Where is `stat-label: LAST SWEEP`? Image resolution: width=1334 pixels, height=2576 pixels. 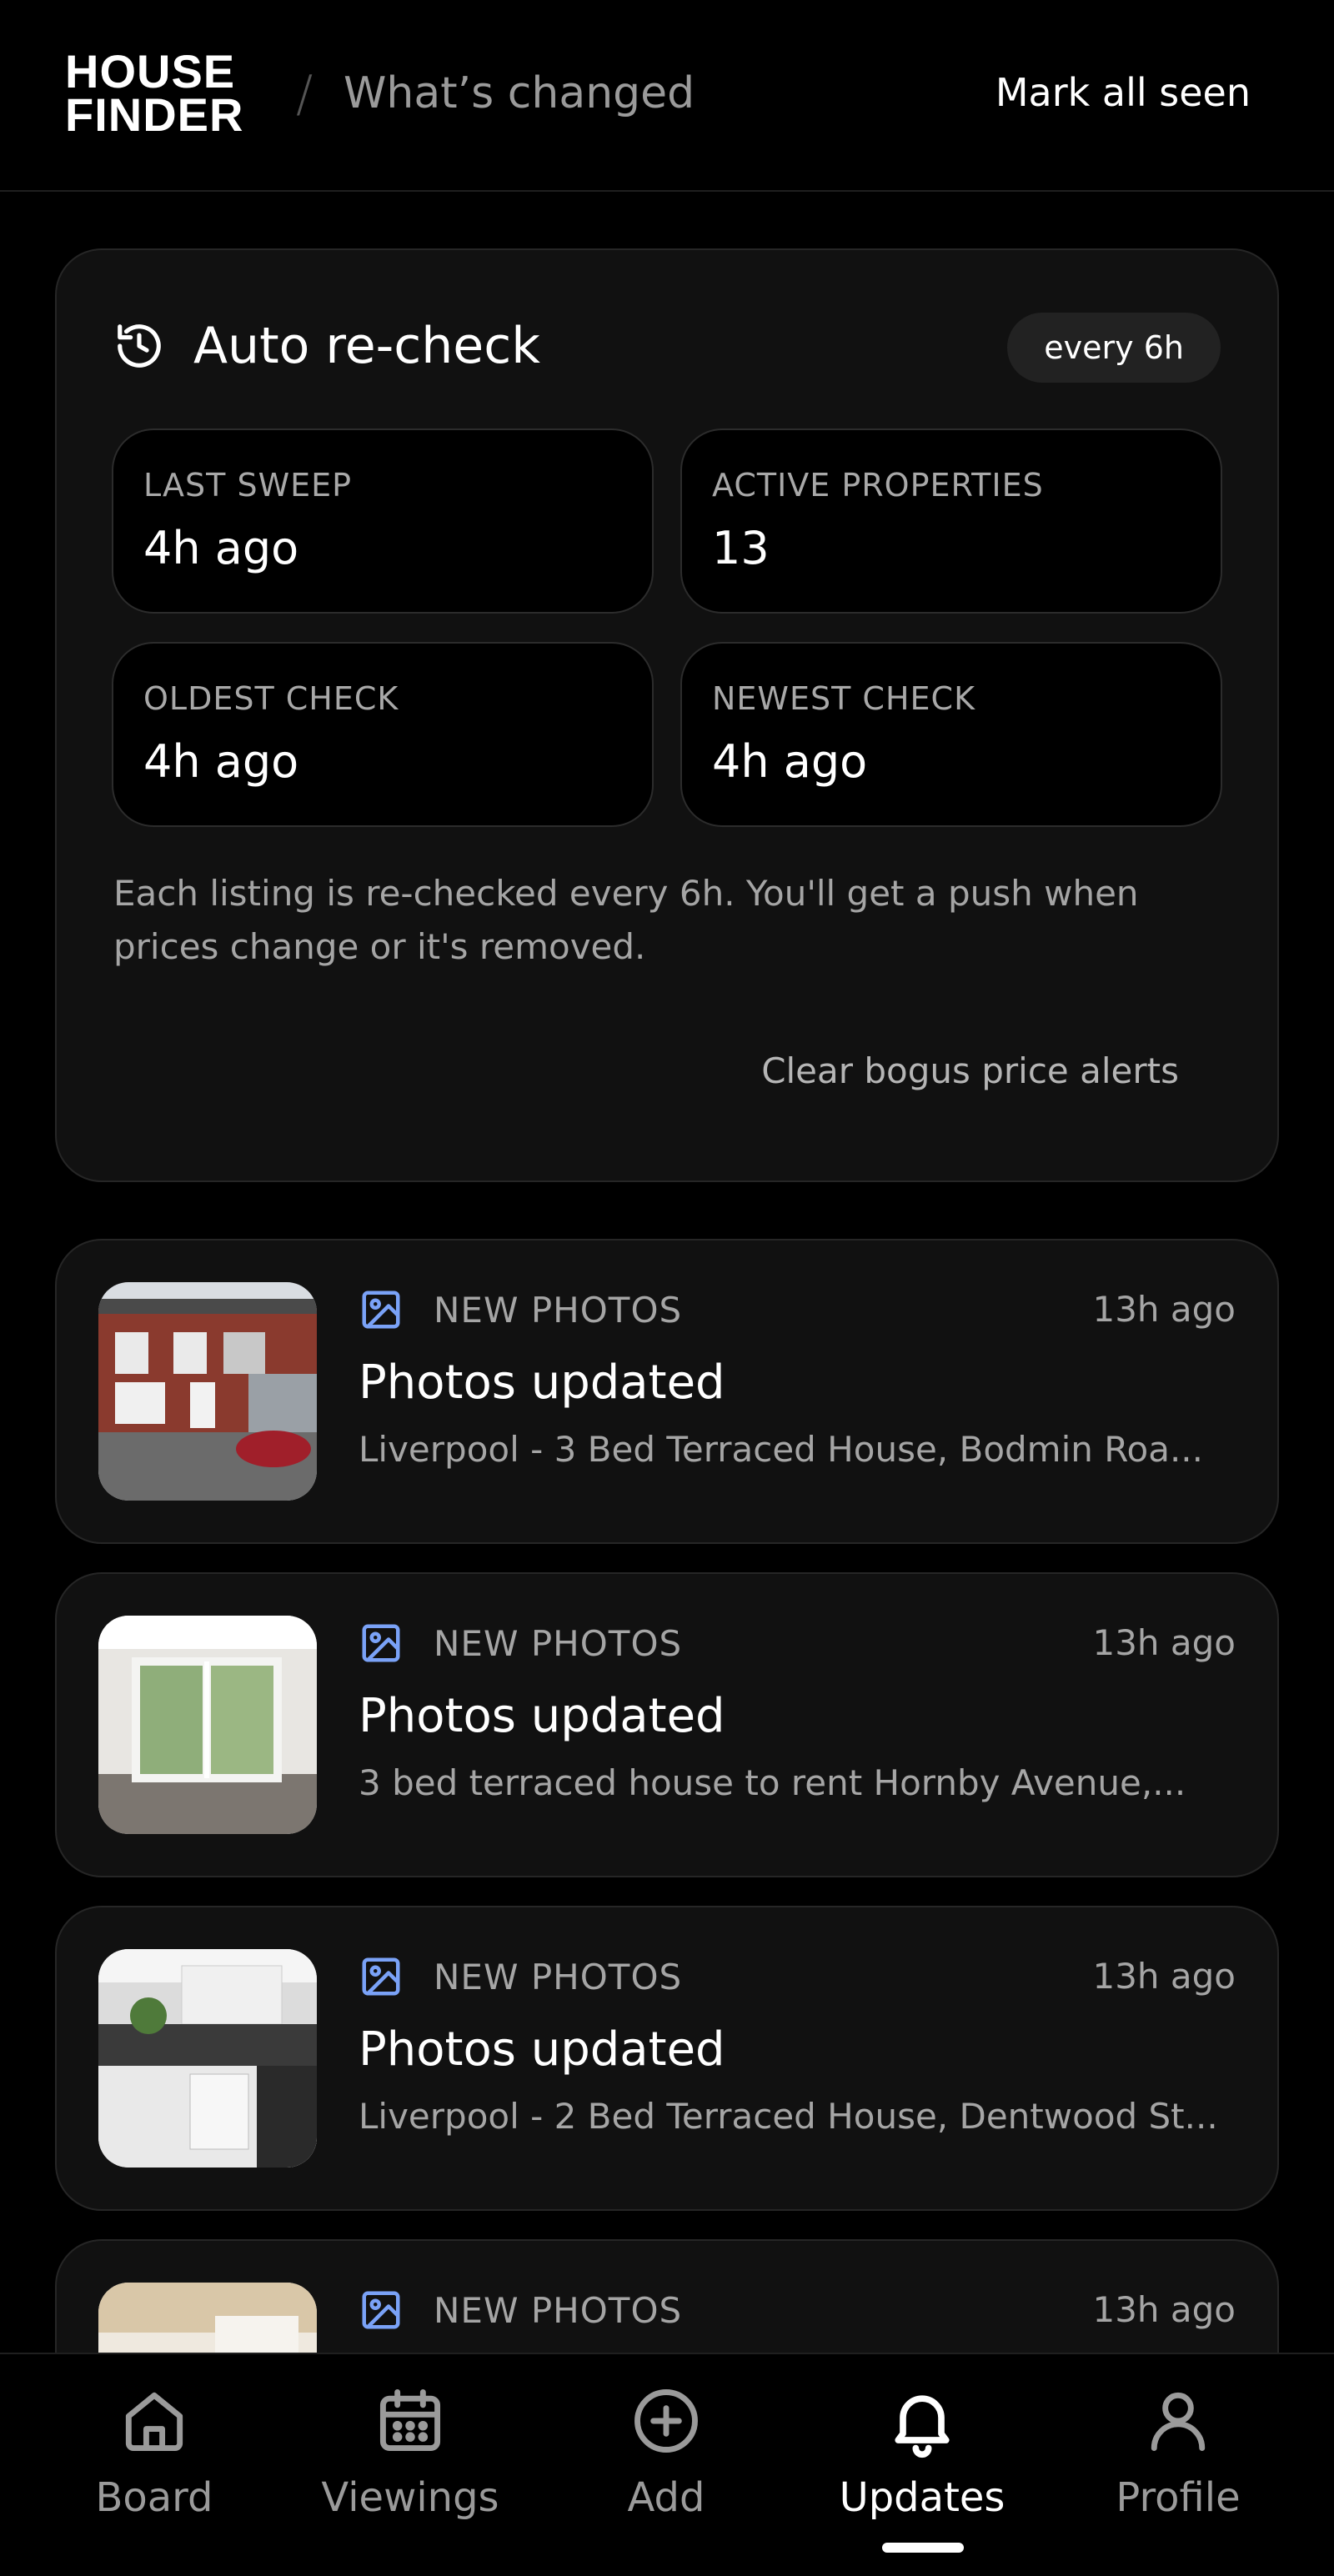 stat-label: LAST SWEEP is located at coordinates (248, 485).